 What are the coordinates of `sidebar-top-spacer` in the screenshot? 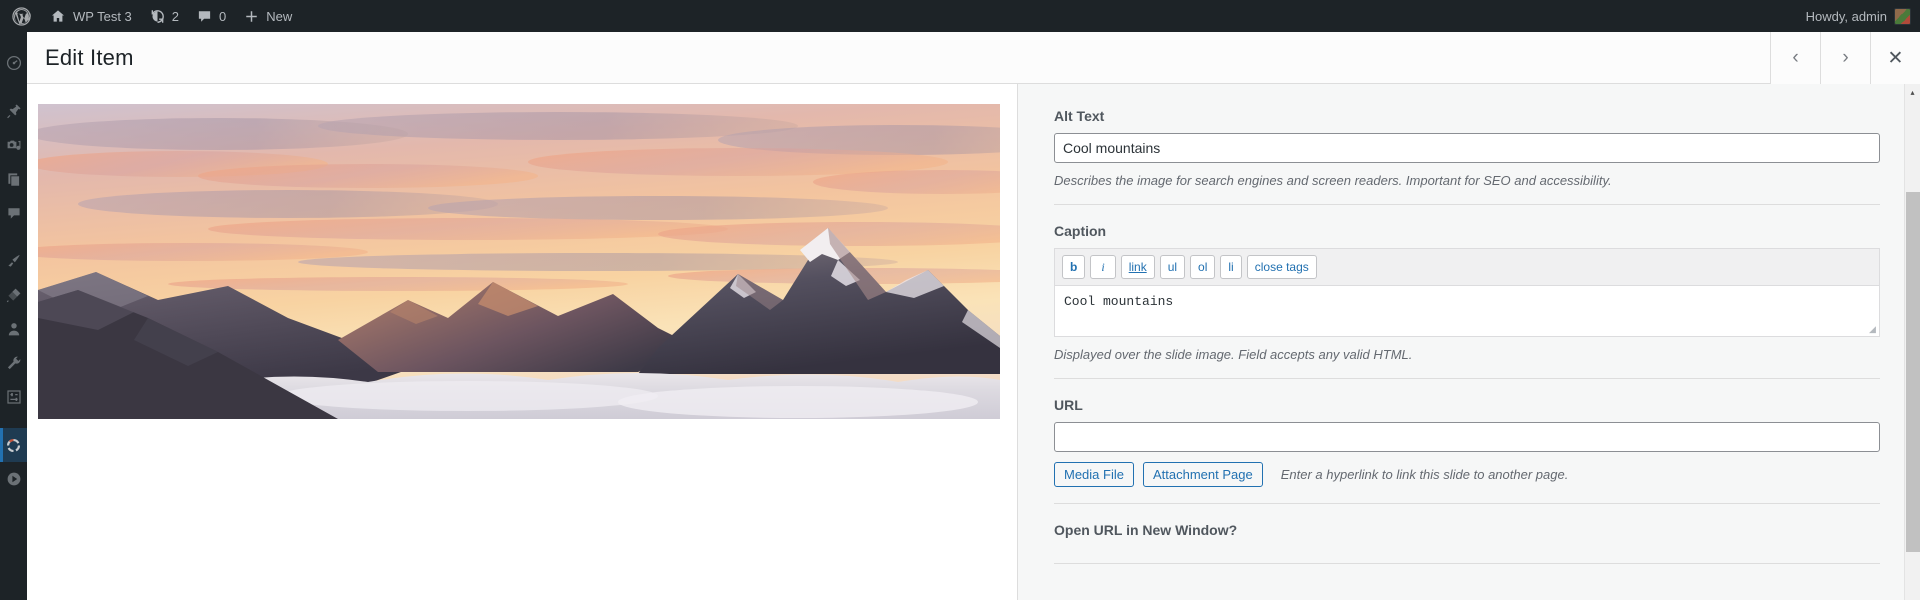 It's located at (13, 39).